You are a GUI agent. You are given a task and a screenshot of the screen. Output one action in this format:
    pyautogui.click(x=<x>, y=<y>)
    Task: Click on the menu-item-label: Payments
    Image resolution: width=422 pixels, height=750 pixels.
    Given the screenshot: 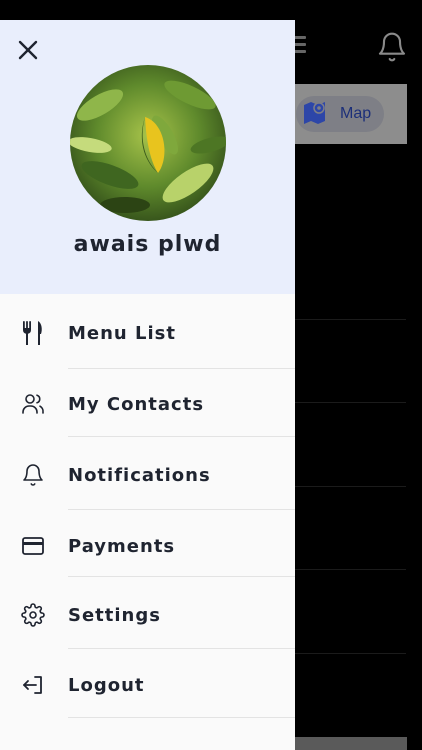 What is the action you would take?
    pyautogui.click(x=122, y=546)
    